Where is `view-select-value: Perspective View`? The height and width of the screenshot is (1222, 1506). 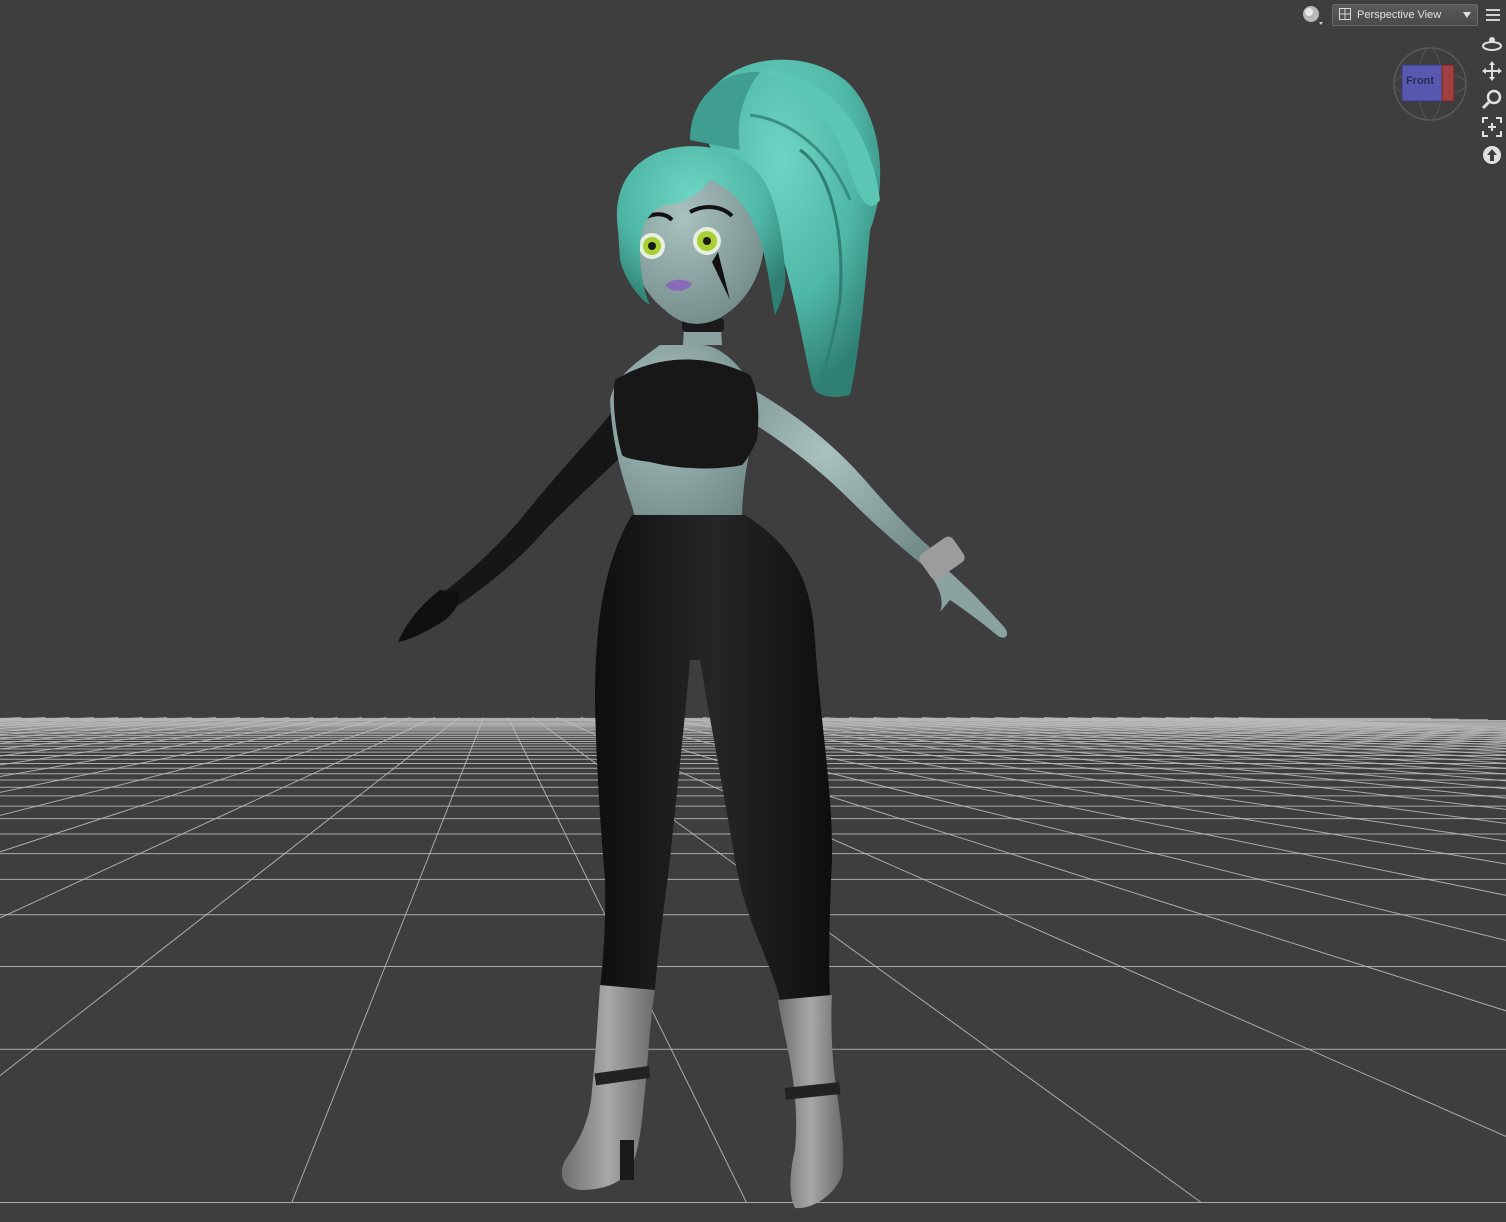 view-select-value: Perspective View is located at coordinates (1399, 15).